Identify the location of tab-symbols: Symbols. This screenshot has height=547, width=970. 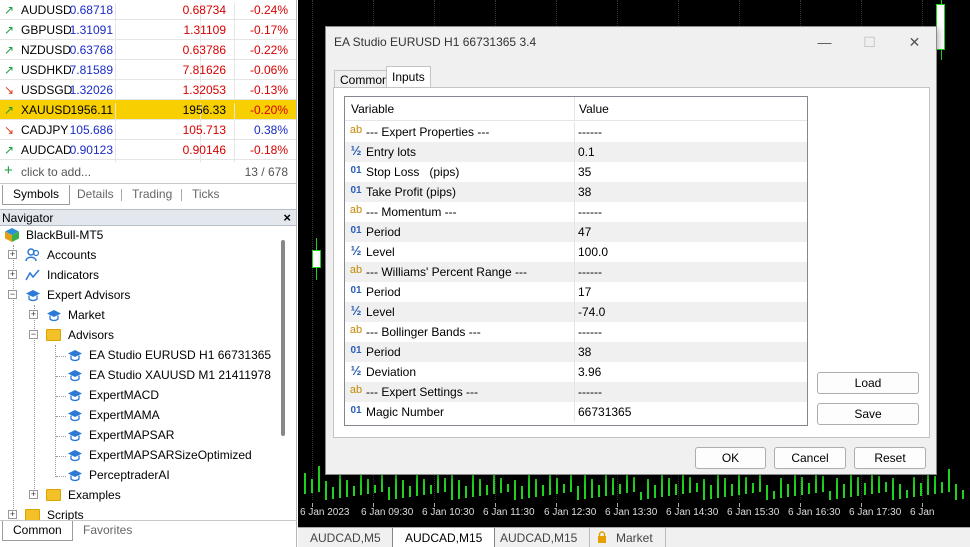
(36, 195).